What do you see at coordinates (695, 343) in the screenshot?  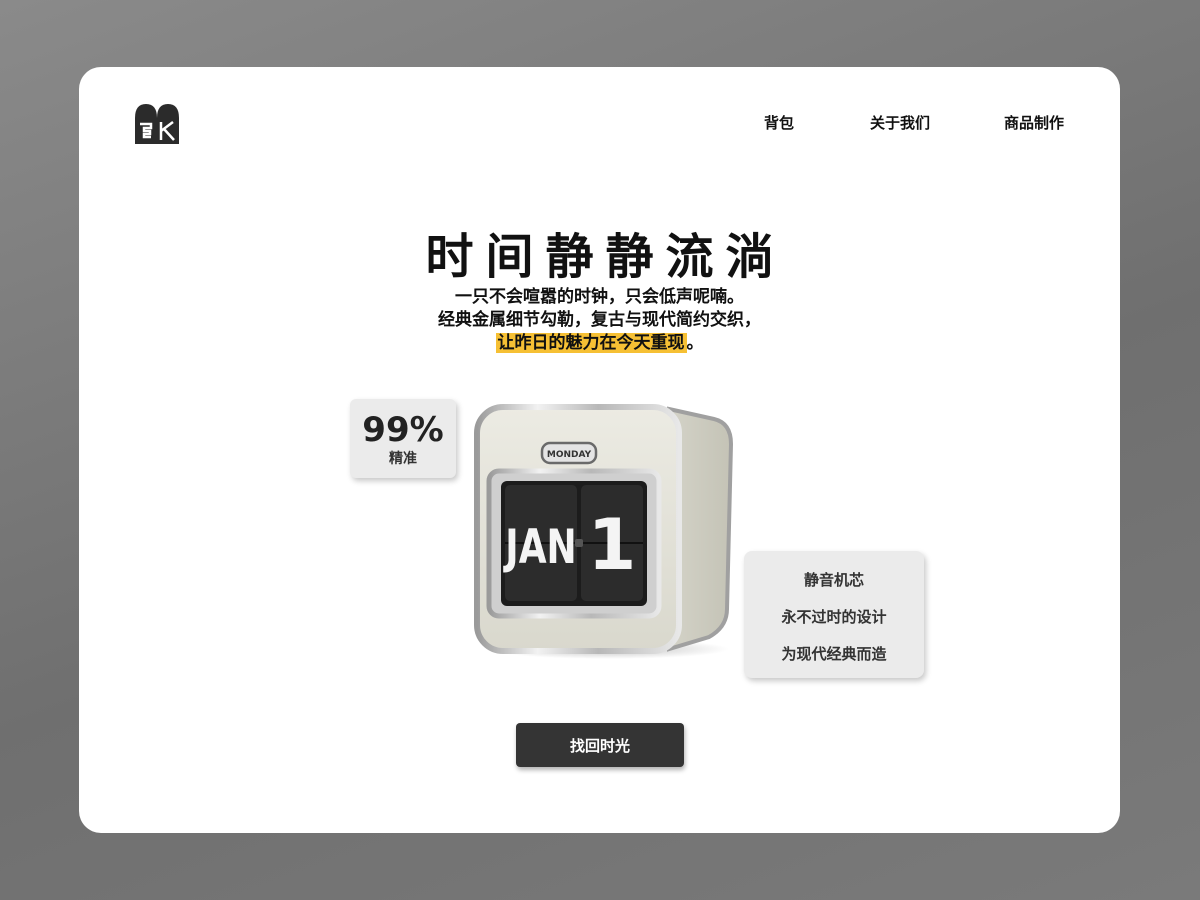 I see `hero-subtitle-end: 。` at bounding box center [695, 343].